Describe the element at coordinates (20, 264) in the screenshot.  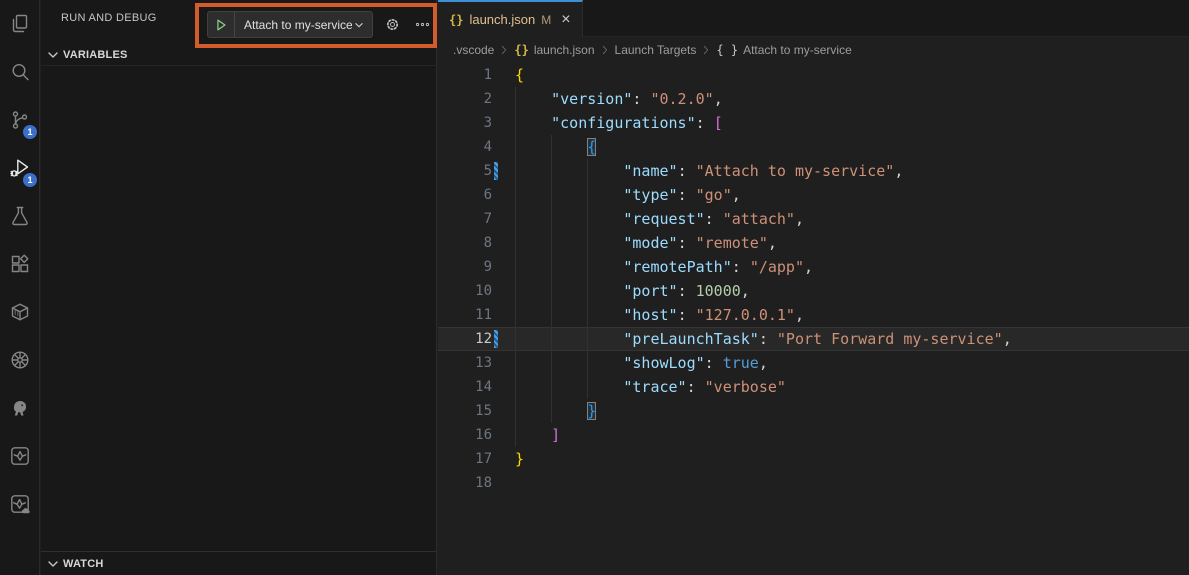
I see `activity-bar-item-extensions` at that location.